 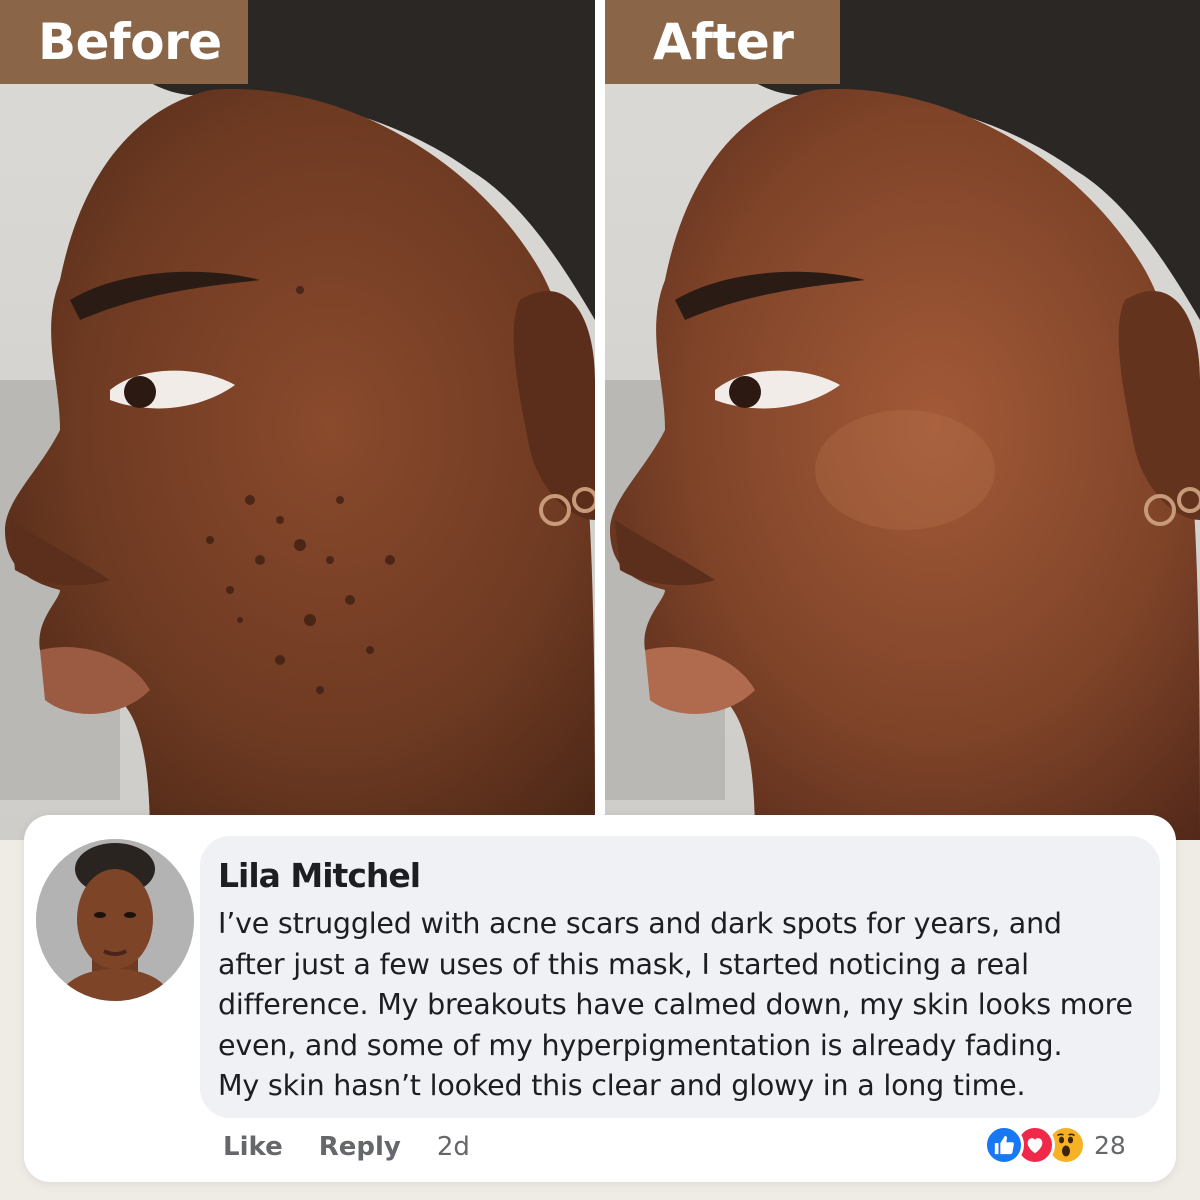 I want to click on avatar, so click(x=115, y=920).